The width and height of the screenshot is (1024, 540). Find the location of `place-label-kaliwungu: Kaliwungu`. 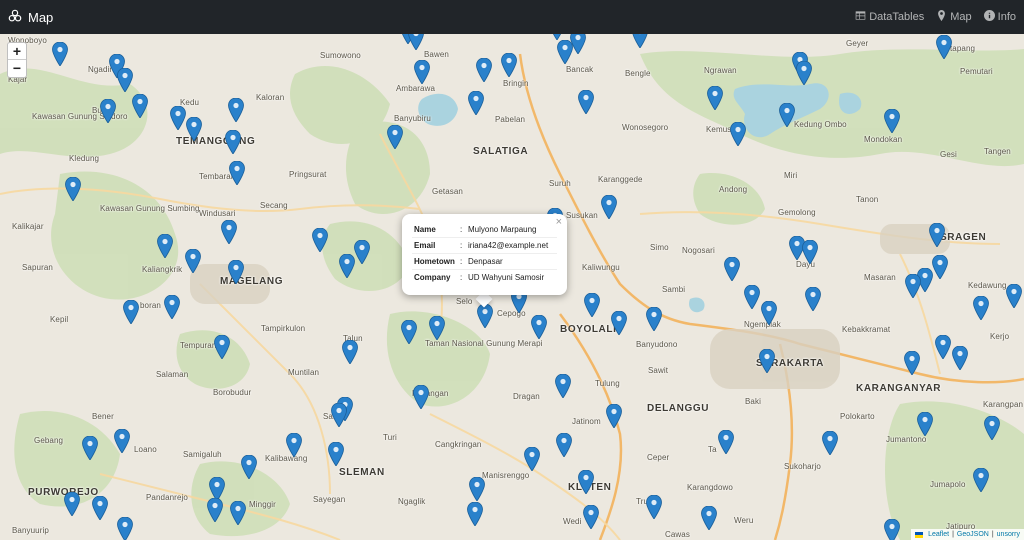

place-label-kaliwungu: Kaliwungu is located at coordinates (601, 267).